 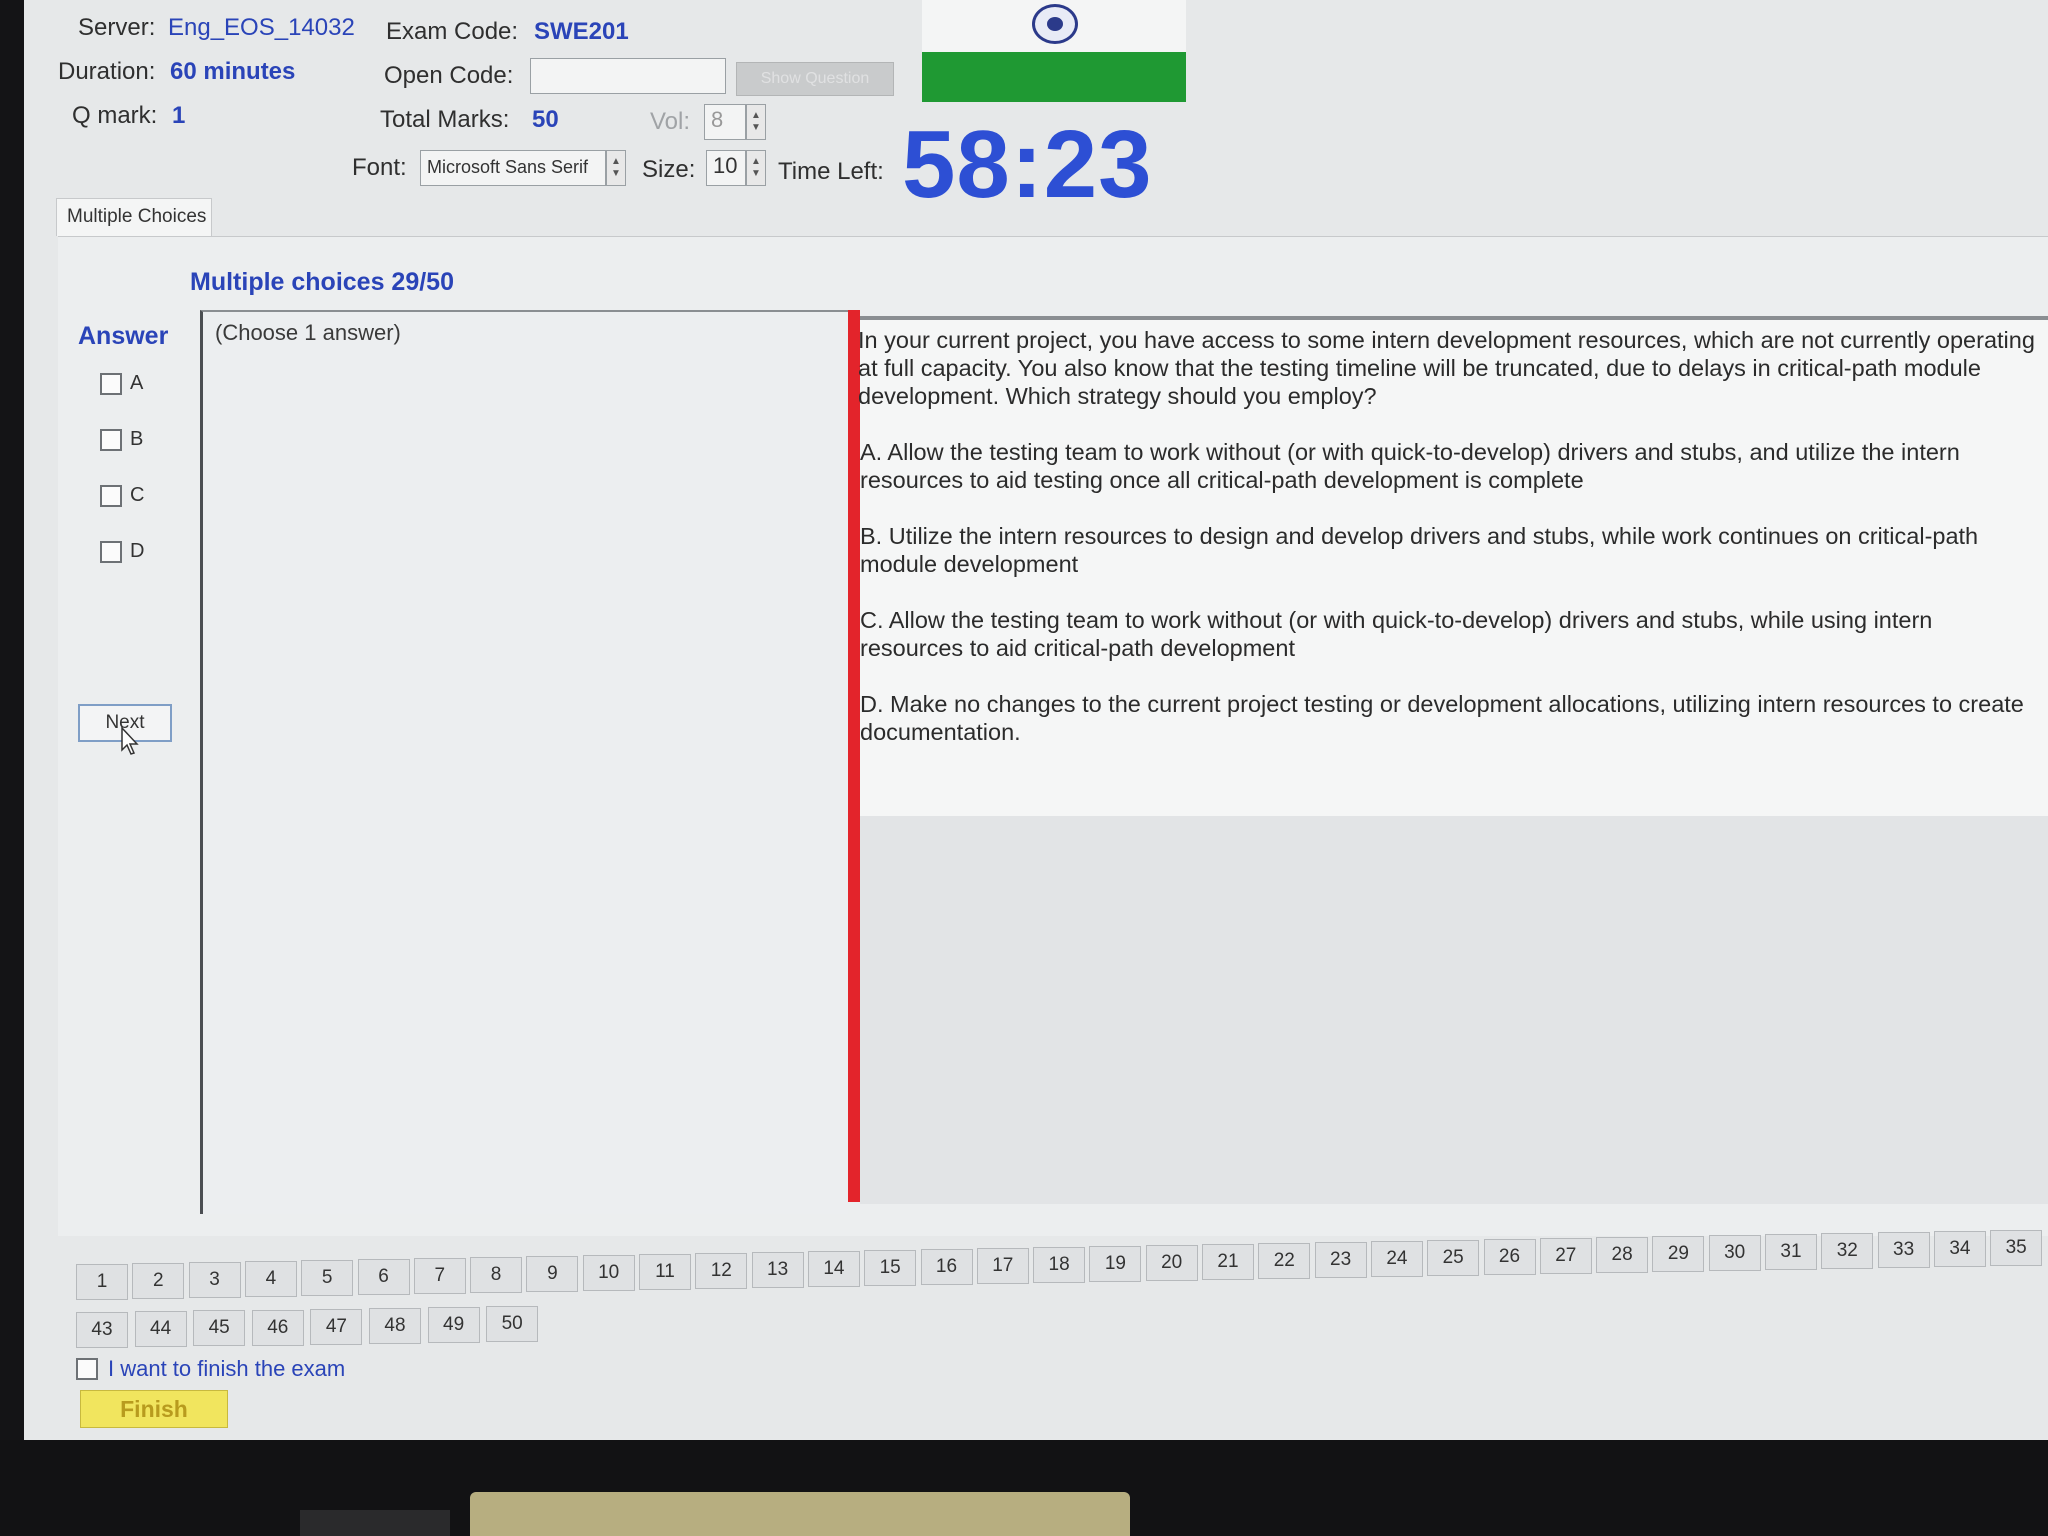 What do you see at coordinates (375, 1523) in the screenshot?
I see `desk-object` at bounding box center [375, 1523].